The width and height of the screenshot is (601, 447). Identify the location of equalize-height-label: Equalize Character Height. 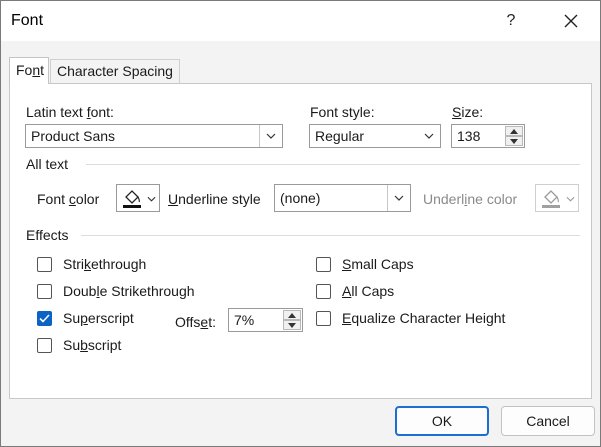
(424, 318).